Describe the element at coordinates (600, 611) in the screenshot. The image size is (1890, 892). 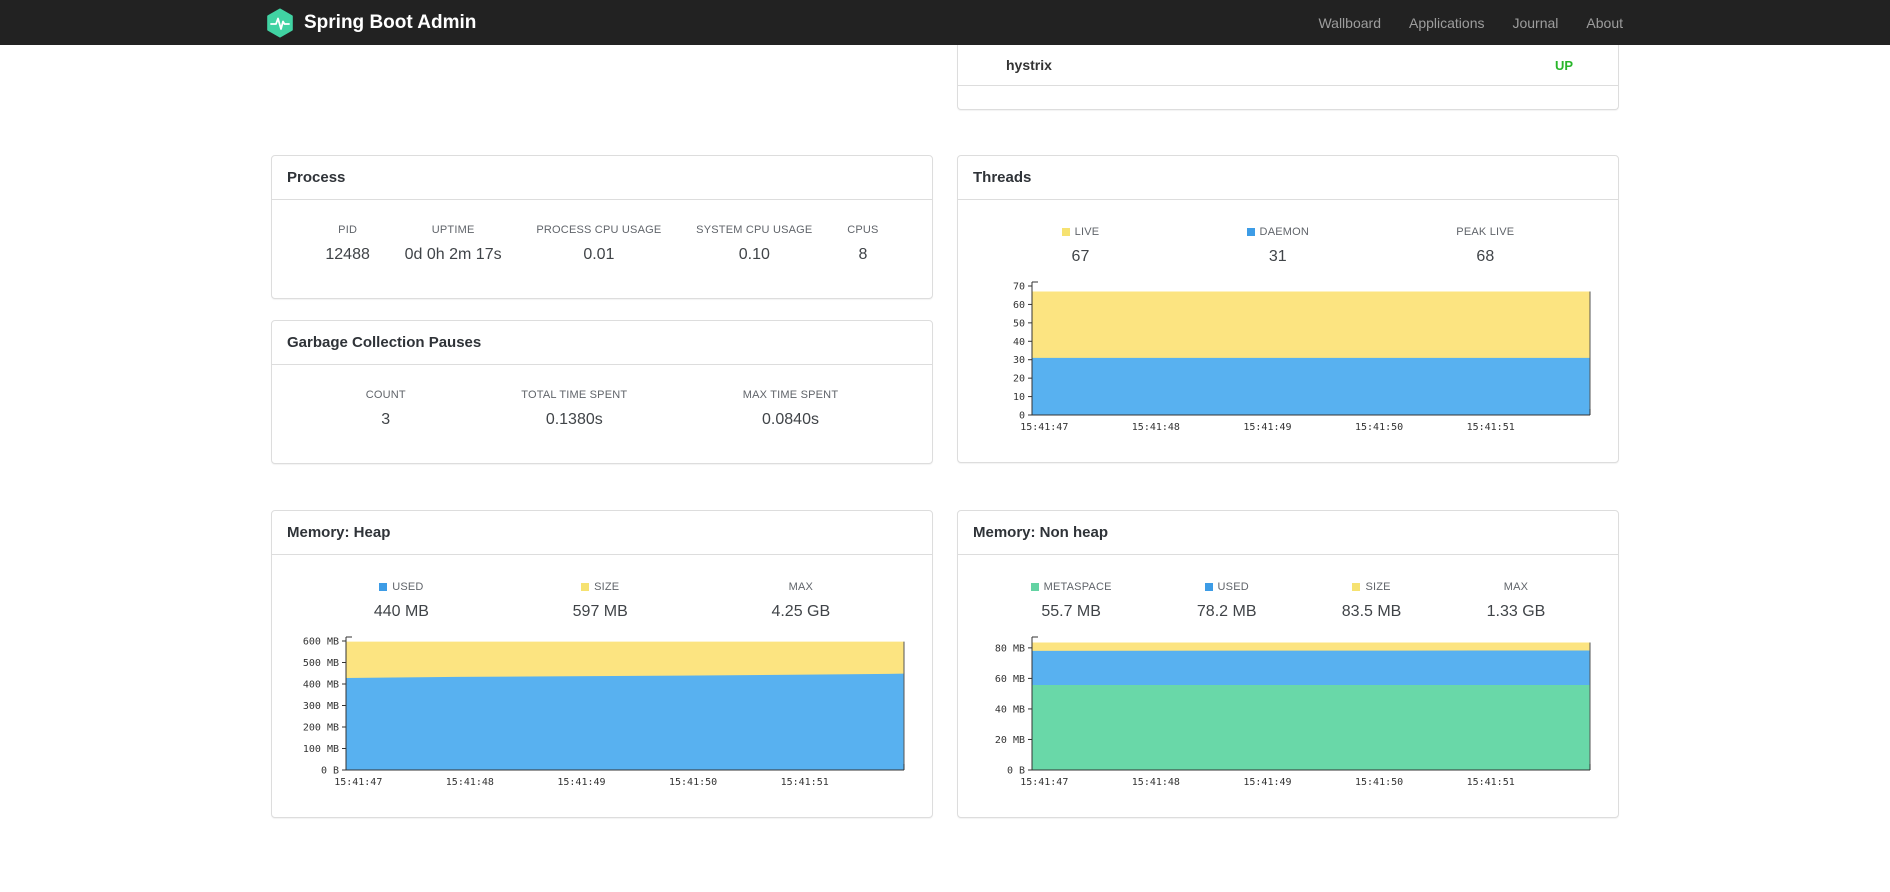
I see `legend-value: 597 MB` at that location.